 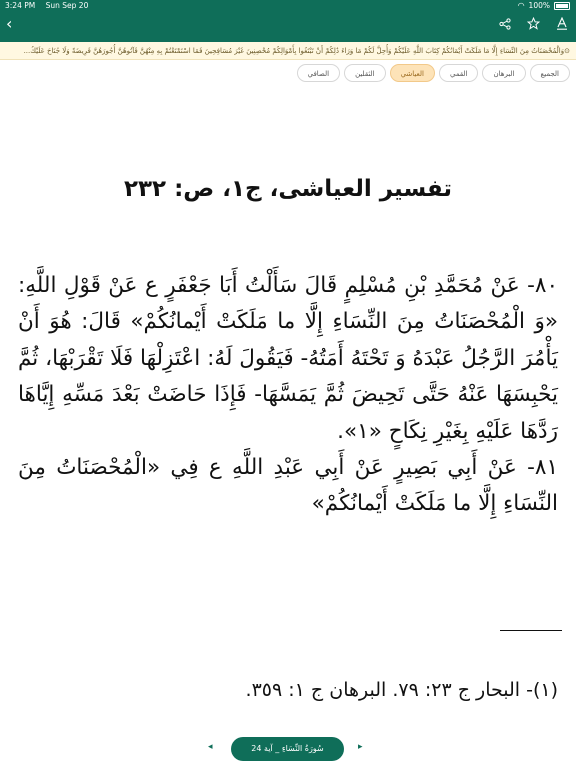 What do you see at coordinates (67, 5) in the screenshot?
I see `status-date: Sun Sep 20` at bounding box center [67, 5].